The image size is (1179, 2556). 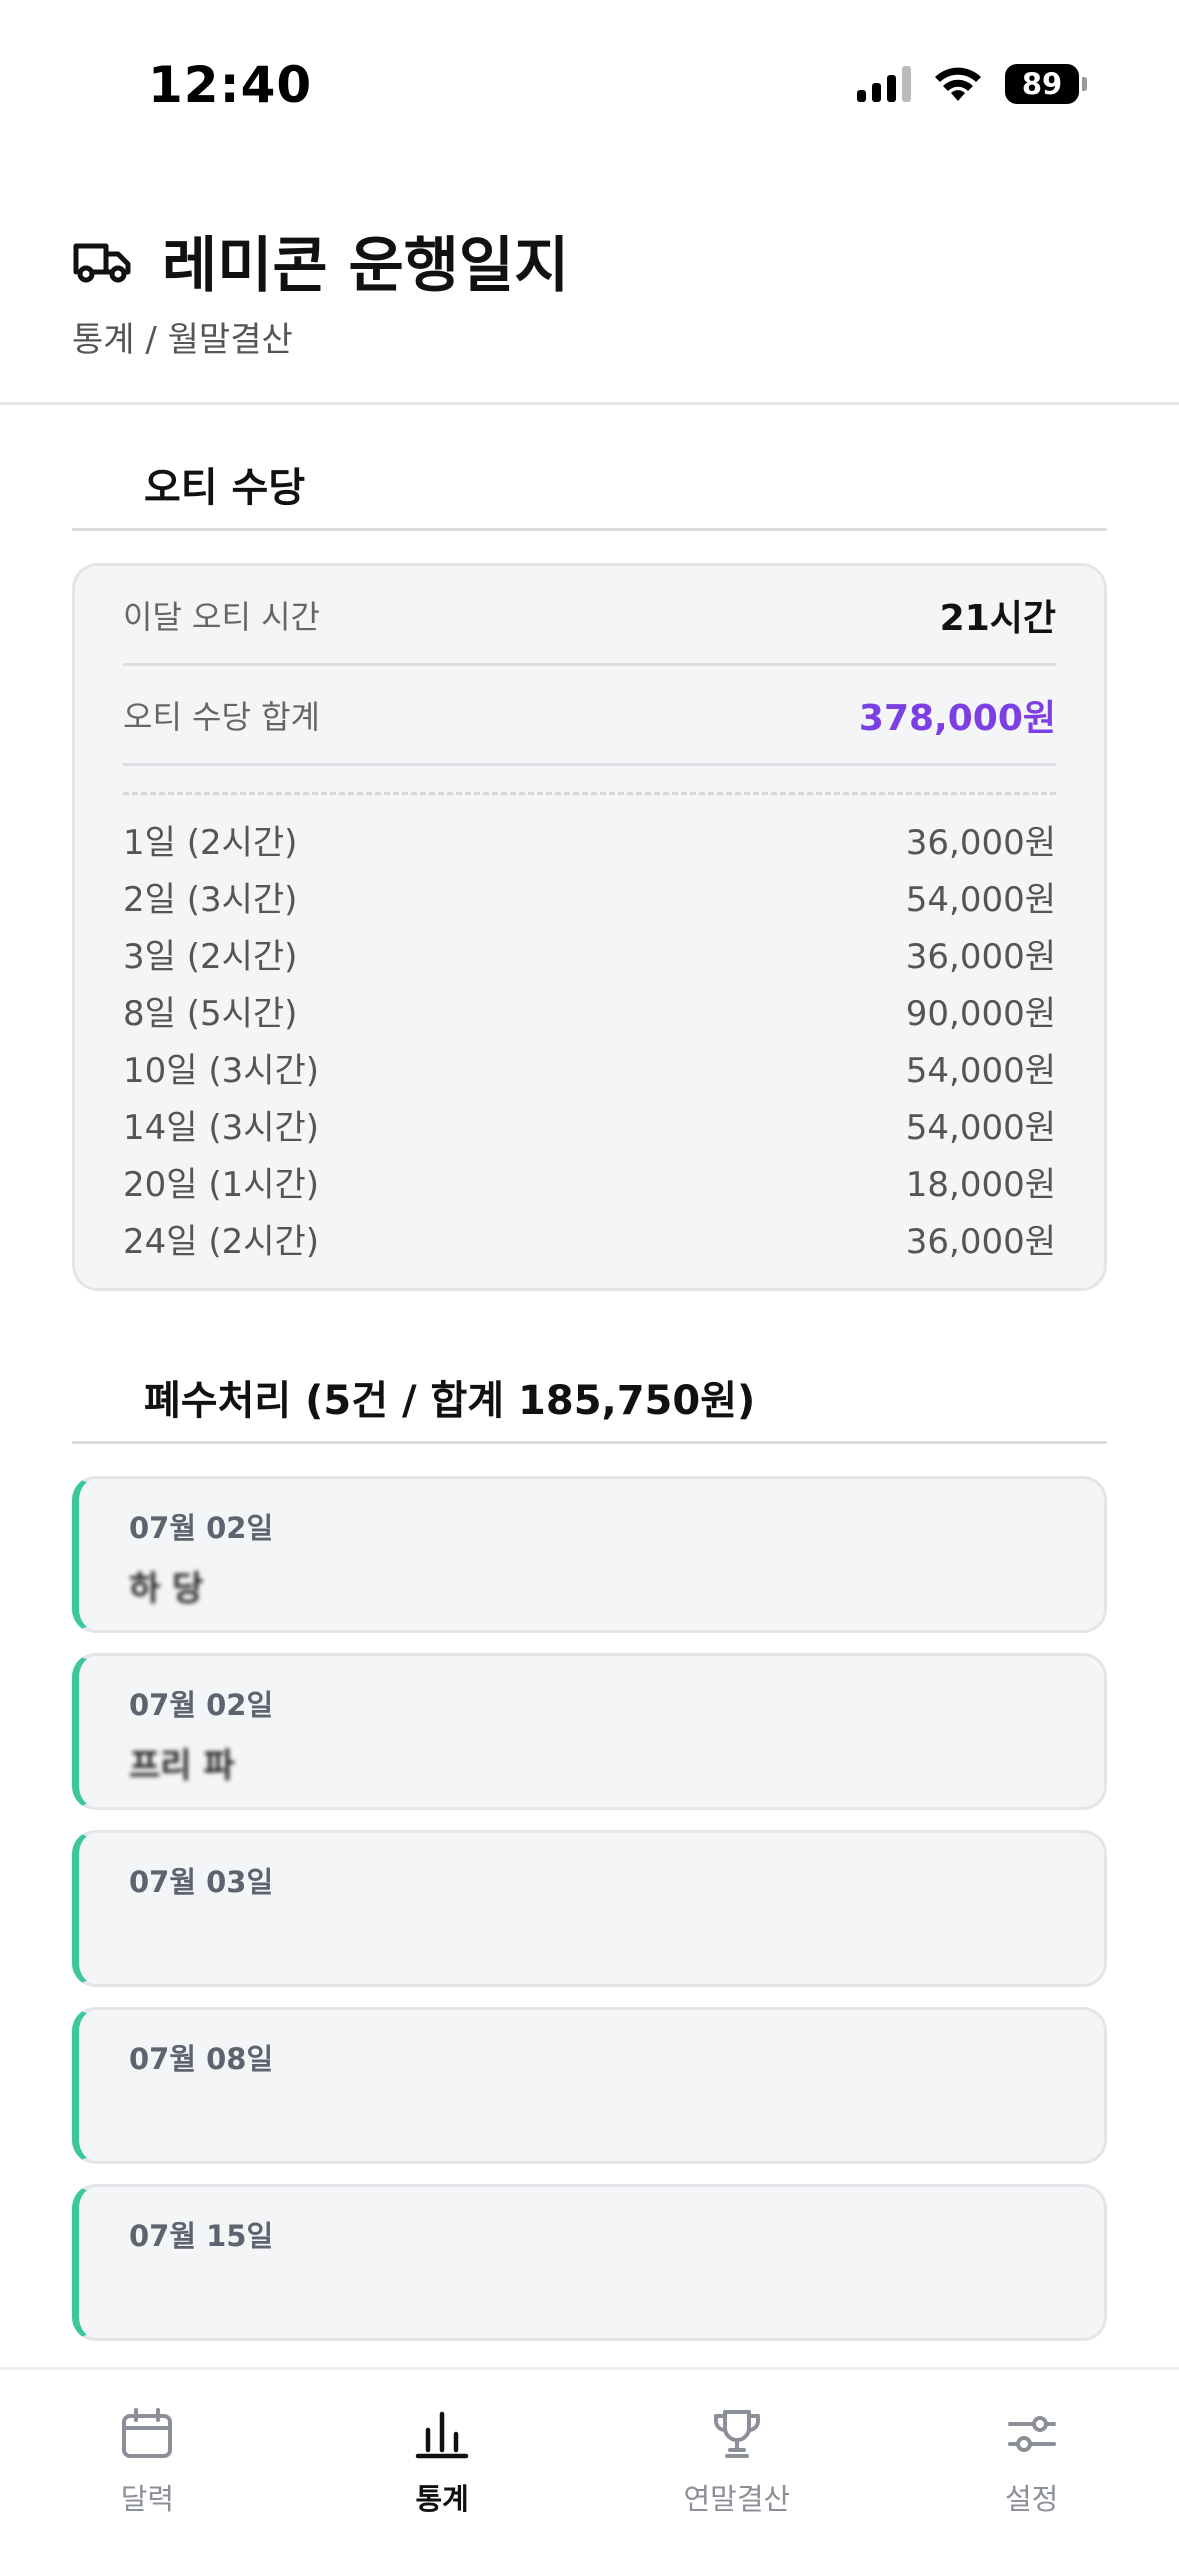 What do you see at coordinates (589, 1731) in the screenshot?
I see `waste-entry-card: 07월 02일 프리 파` at bounding box center [589, 1731].